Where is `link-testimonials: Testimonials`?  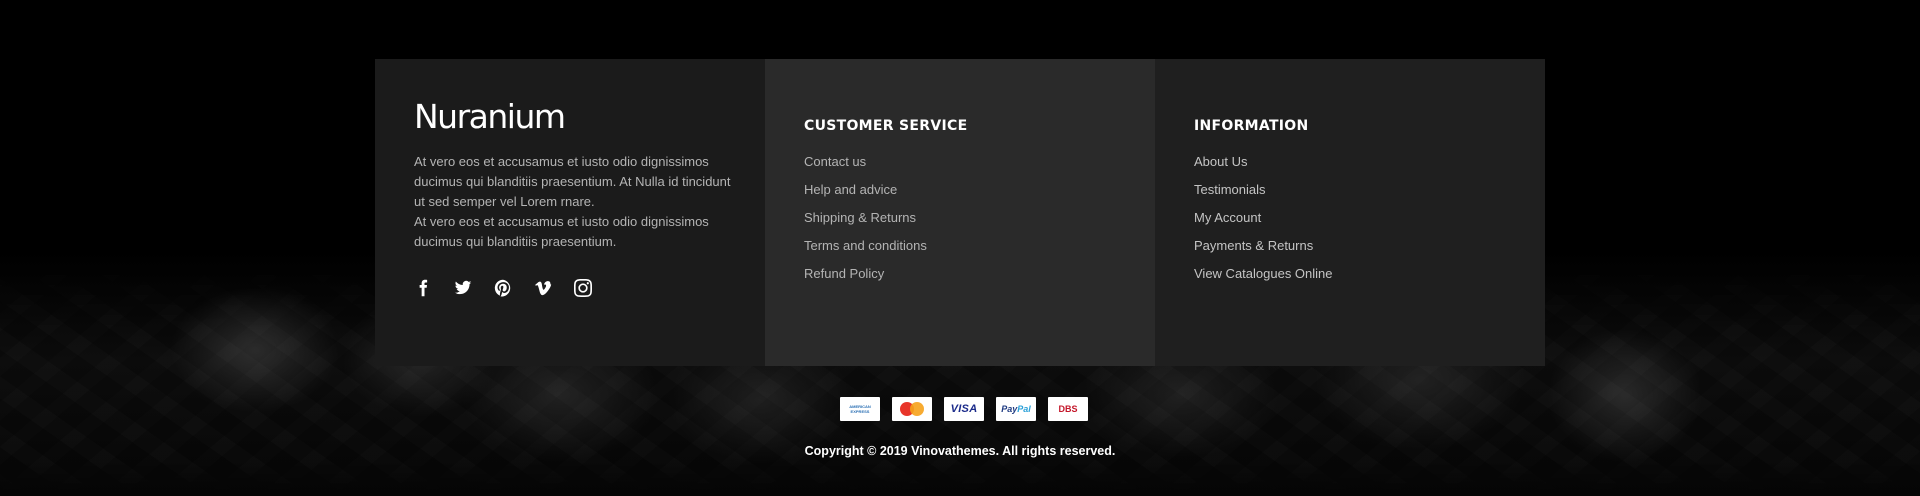
link-testimonials: Testimonials is located at coordinates (1230, 189).